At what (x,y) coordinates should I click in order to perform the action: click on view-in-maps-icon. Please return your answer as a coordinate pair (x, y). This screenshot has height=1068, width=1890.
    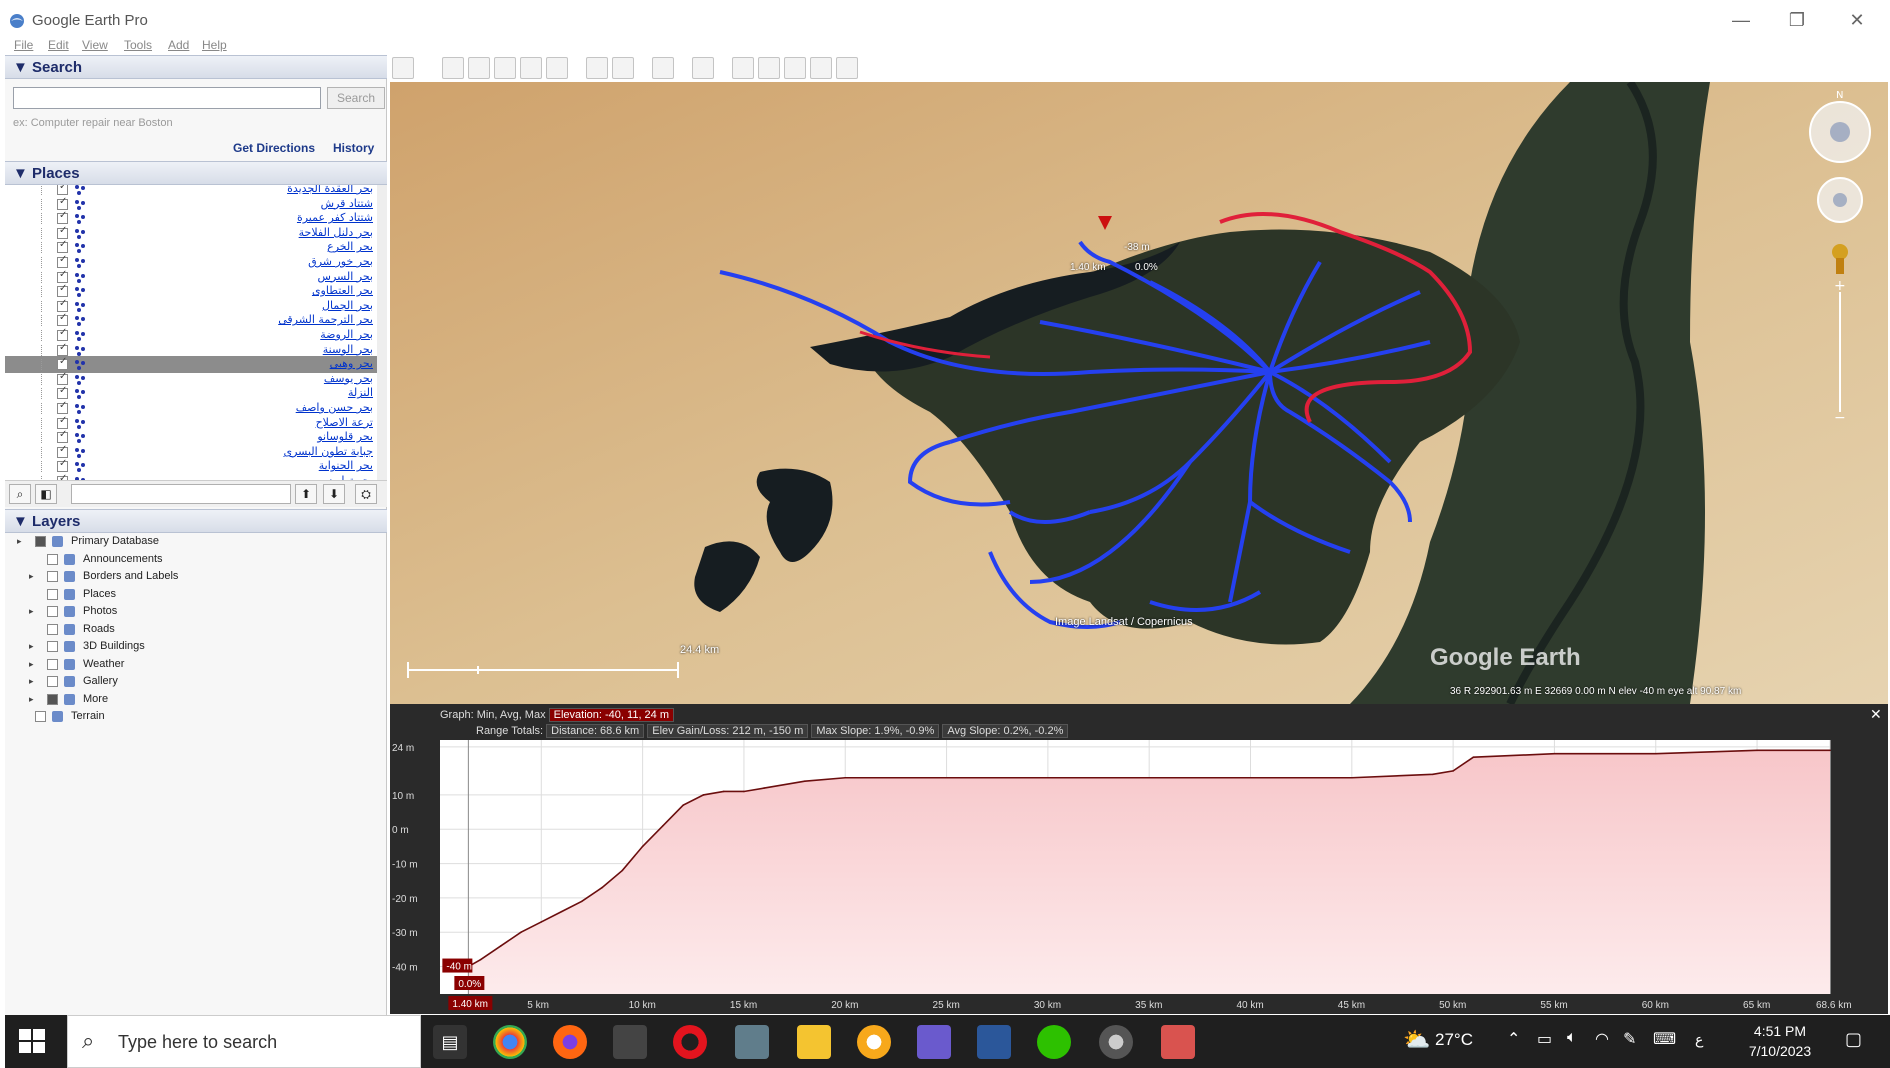
    Looking at the image, I should click on (821, 68).